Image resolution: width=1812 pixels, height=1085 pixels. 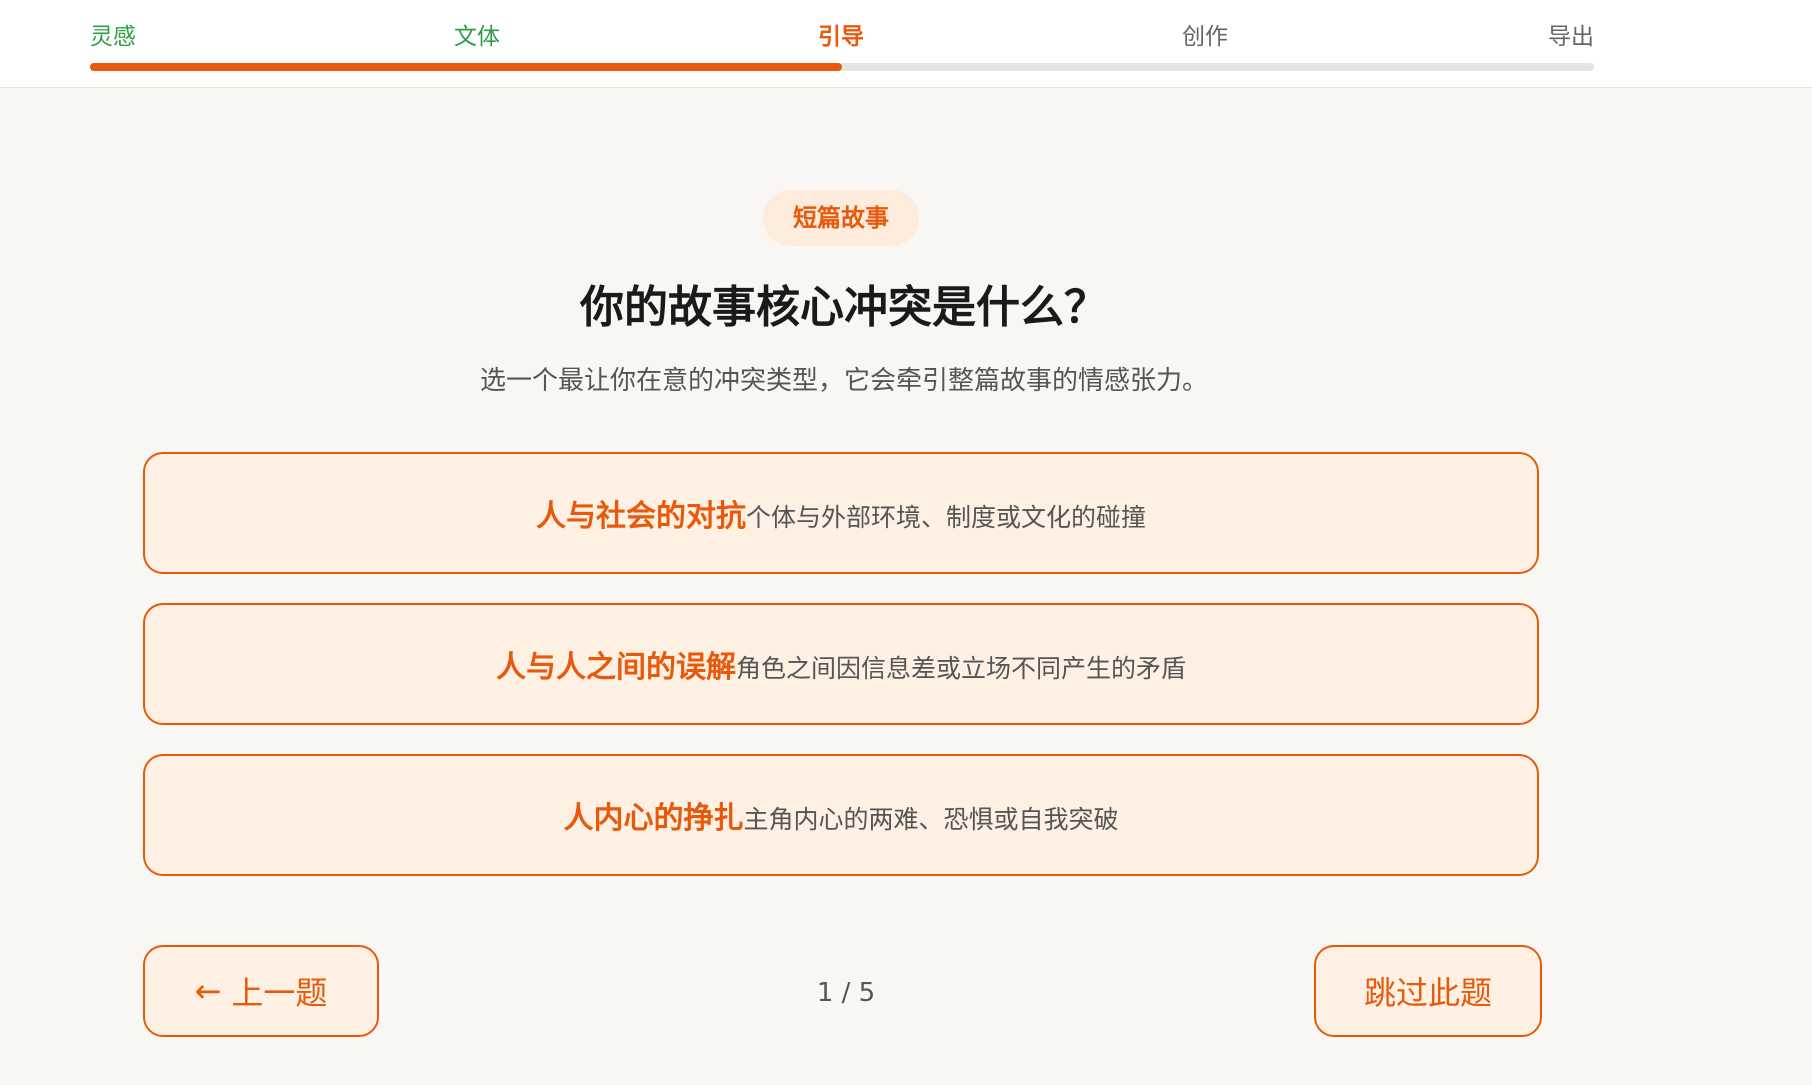 What do you see at coordinates (1807, 542) in the screenshot?
I see `scrollbar` at bounding box center [1807, 542].